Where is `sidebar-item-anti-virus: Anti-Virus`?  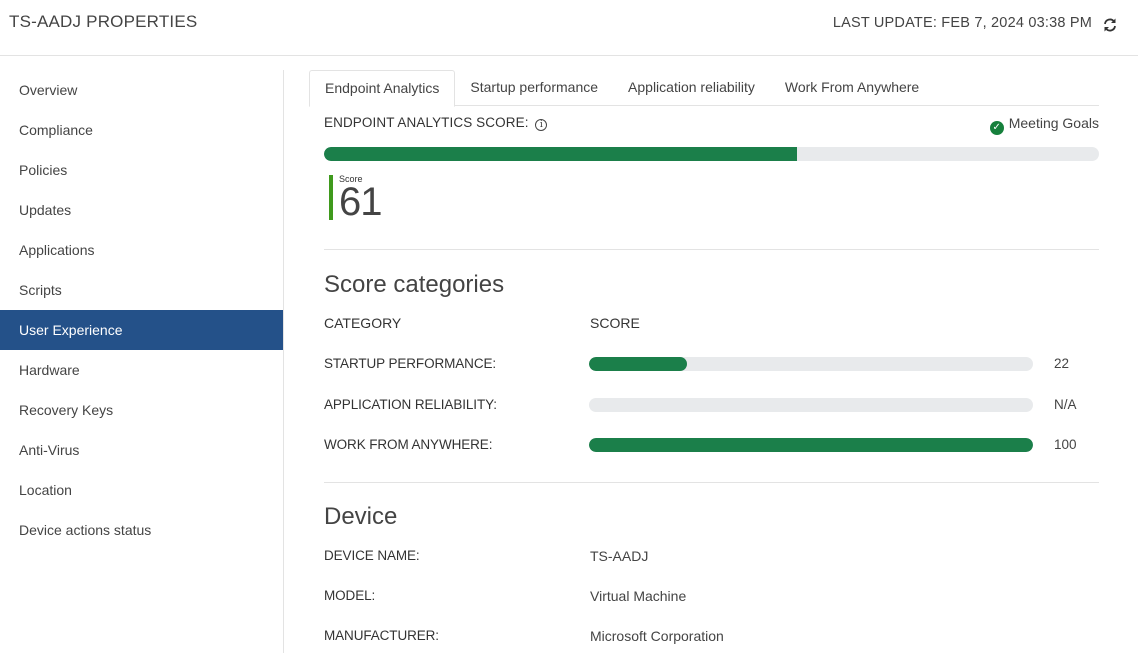
sidebar-item-anti-virus: Anti-Virus is located at coordinates (141, 450).